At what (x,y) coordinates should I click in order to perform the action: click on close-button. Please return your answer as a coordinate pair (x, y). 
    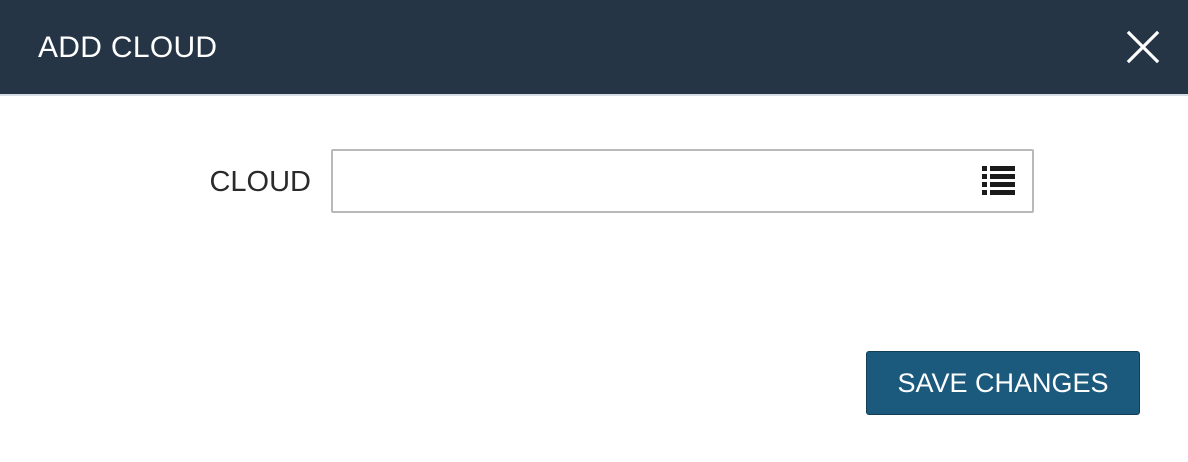
    Looking at the image, I should click on (1143, 47).